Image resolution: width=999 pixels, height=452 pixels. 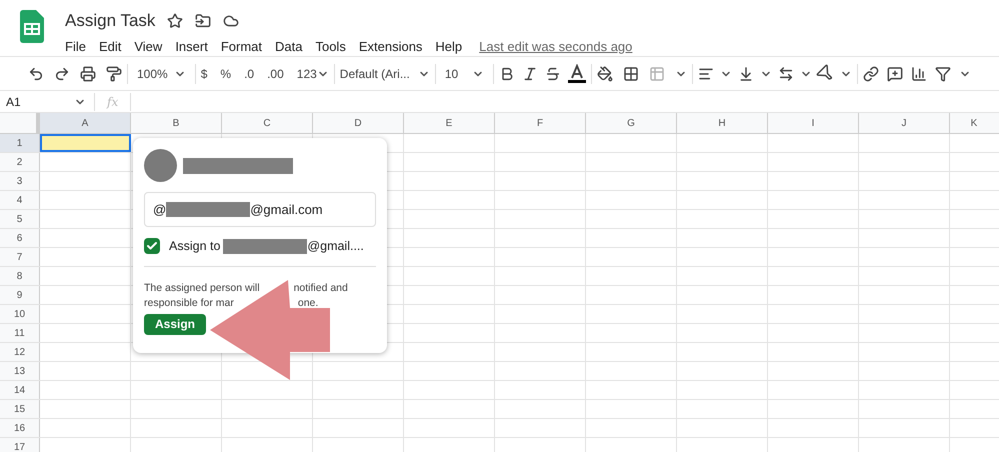 What do you see at coordinates (148, 46) in the screenshot?
I see `menu-item: View` at bounding box center [148, 46].